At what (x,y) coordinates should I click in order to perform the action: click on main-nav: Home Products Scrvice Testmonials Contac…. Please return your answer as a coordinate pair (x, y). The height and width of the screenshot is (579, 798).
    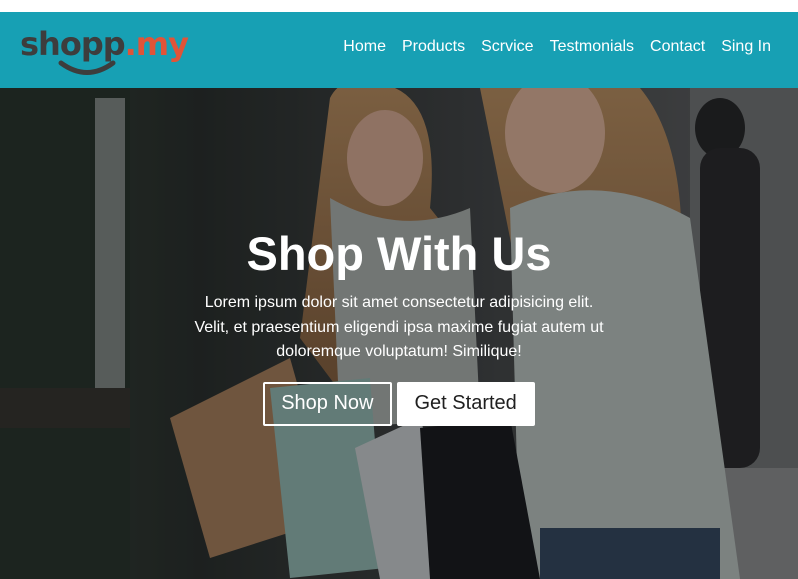
    Looking at the image, I should click on (557, 47).